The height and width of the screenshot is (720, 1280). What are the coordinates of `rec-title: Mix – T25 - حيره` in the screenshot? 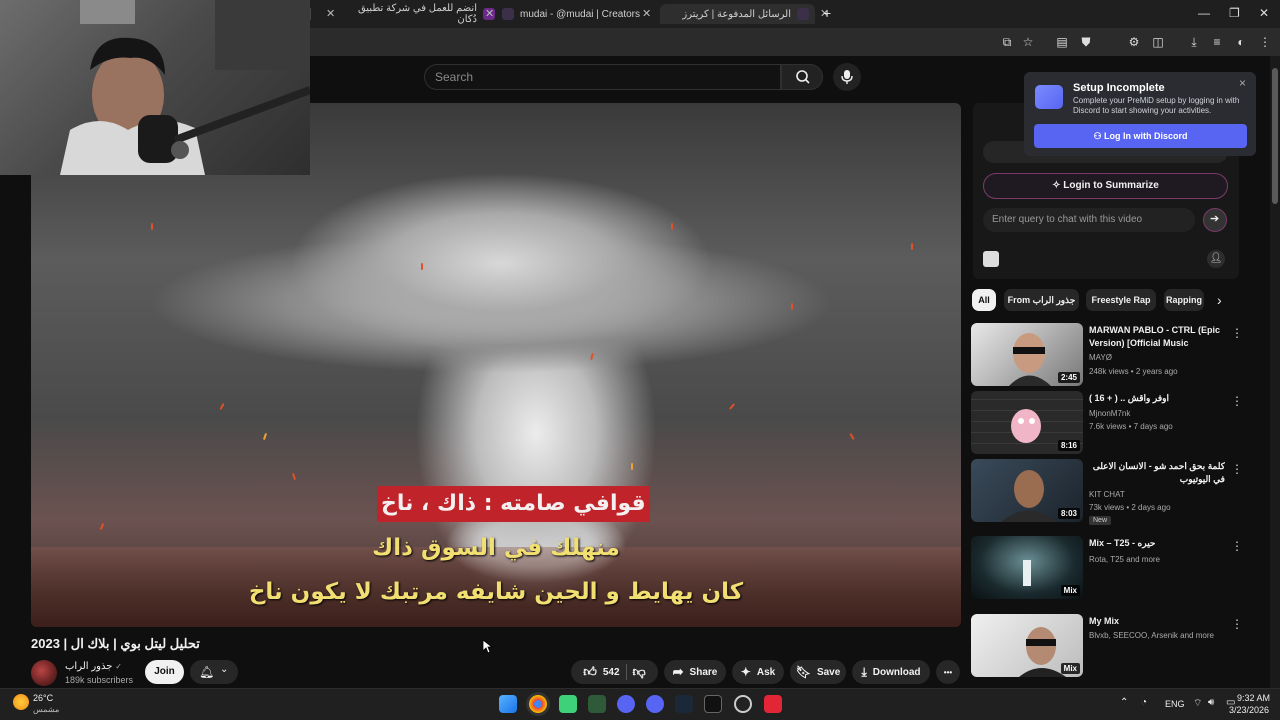 It's located at (1157, 543).